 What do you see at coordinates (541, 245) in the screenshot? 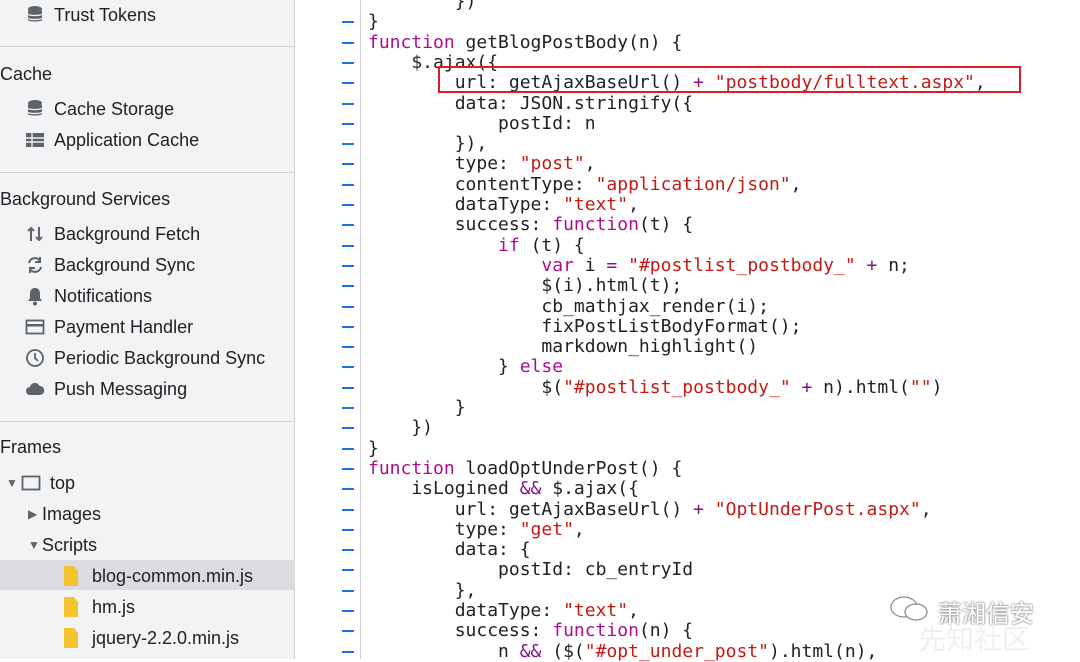
I see `code-line: if (t) {` at bounding box center [541, 245].